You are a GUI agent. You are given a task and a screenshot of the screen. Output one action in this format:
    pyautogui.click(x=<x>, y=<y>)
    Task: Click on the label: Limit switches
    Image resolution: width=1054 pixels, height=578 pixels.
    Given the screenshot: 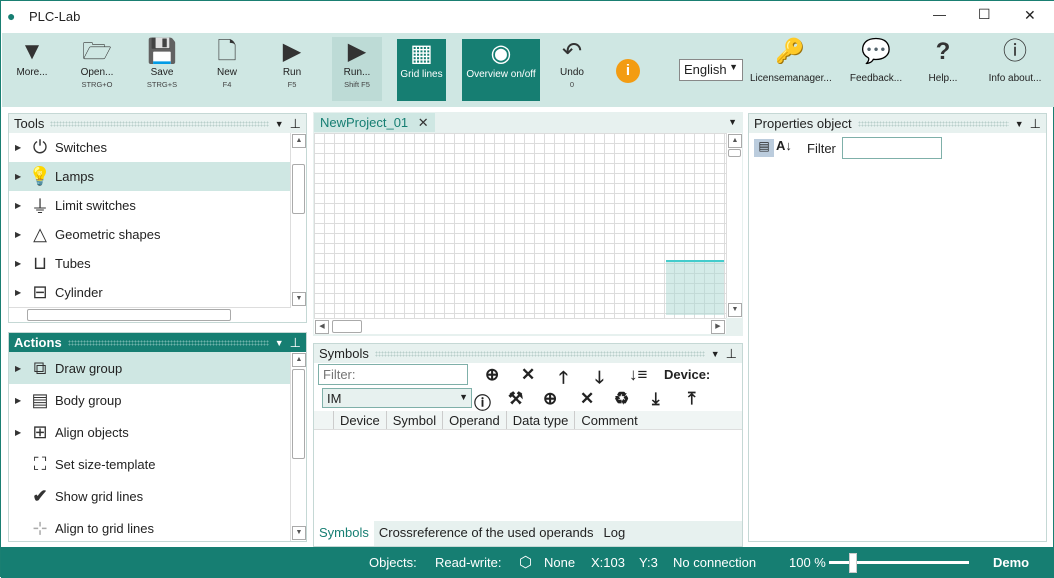 What is the action you would take?
    pyautogui.click(x=95, y=205)
    